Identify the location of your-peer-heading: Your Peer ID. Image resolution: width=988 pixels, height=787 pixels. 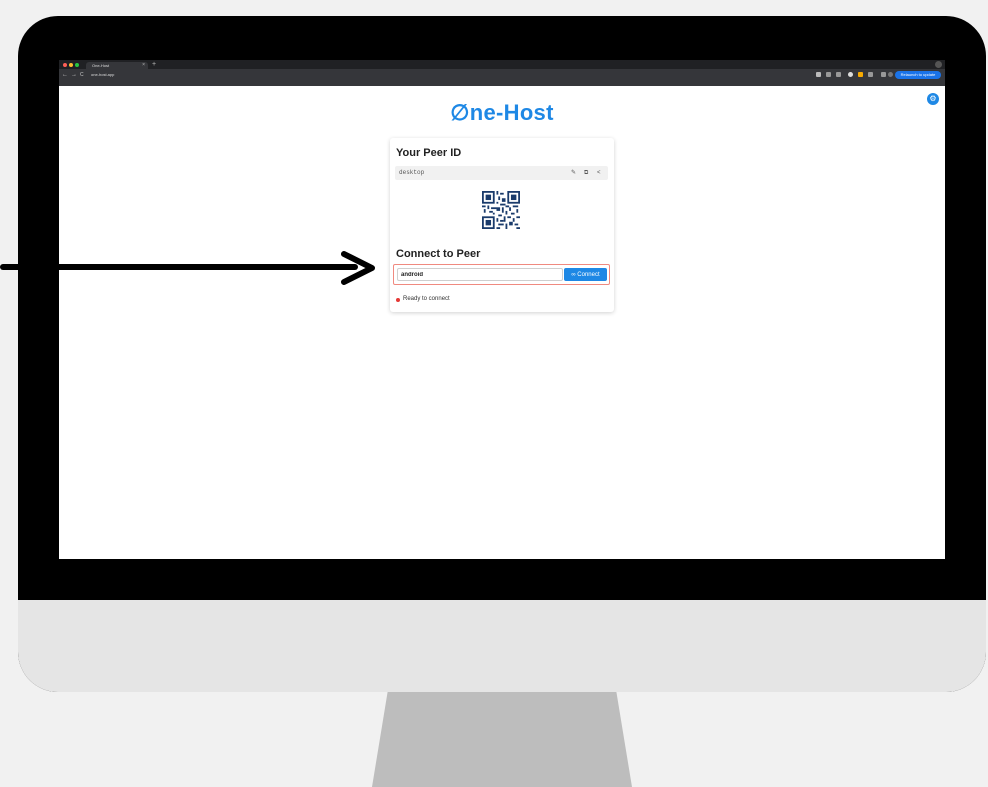
(429, 153).